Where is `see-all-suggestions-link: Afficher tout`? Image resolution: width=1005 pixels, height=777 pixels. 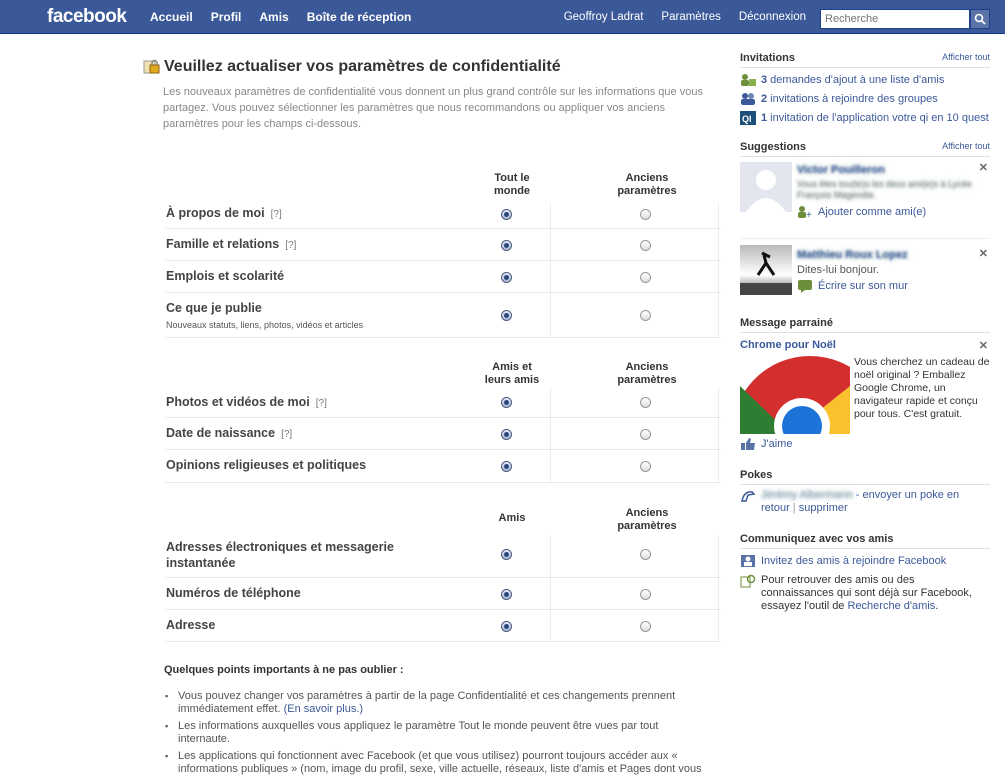 see-all-suggestions-link: Afficher tout is located at coordinates (966, 147).